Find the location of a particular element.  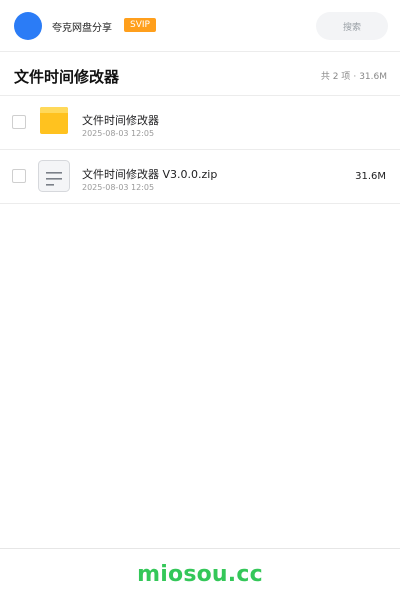

site-brand: miosou.cc is located at coordinates (200, 574).